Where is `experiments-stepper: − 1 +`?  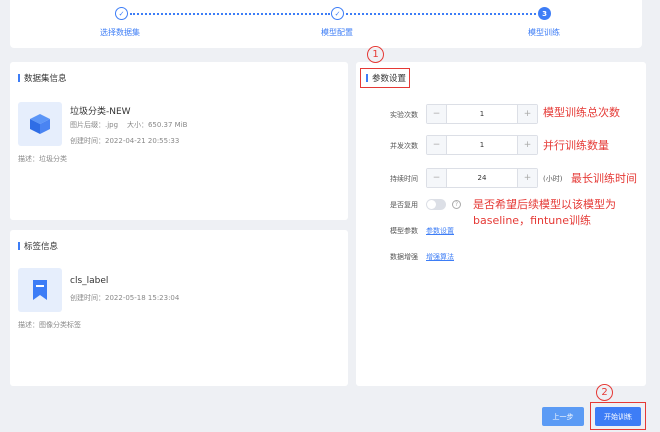 experiments-stepper: − 1 + is located at coordinates (482, 114).